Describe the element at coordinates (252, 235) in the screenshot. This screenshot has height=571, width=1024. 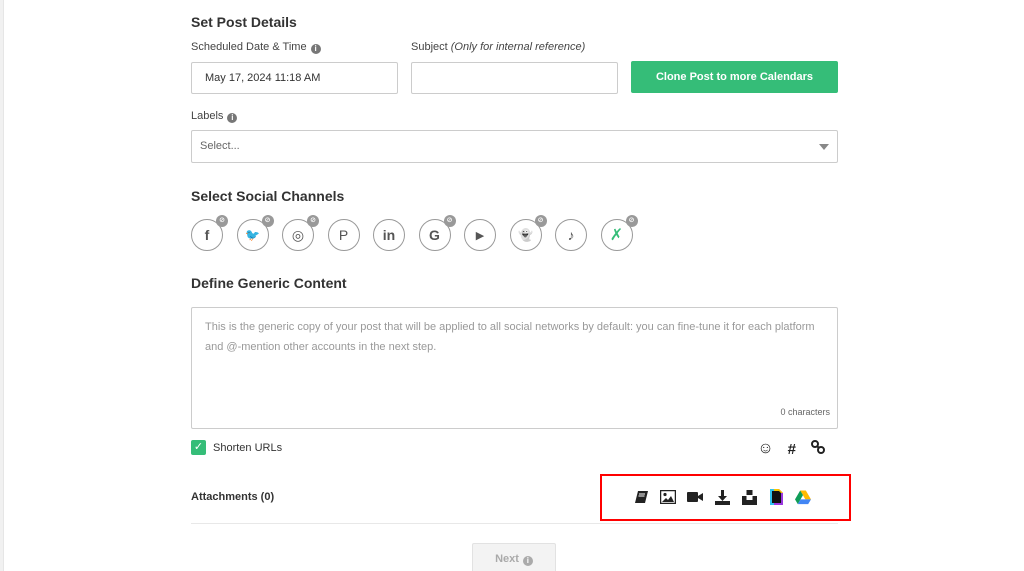
I see `twitter-icon: 🐦` at that location.